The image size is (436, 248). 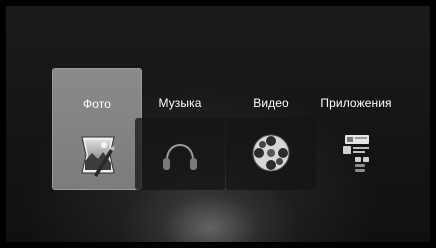 I want to click on menu-item-label: Музыка, so click(x=180, y=103).